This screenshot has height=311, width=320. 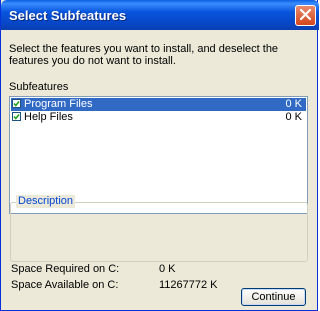 What do you see at coordinates (158, 117) in the screenshot?
I see `list-item-help-files: Help Files 0 K` at bounding box center [158, 117].